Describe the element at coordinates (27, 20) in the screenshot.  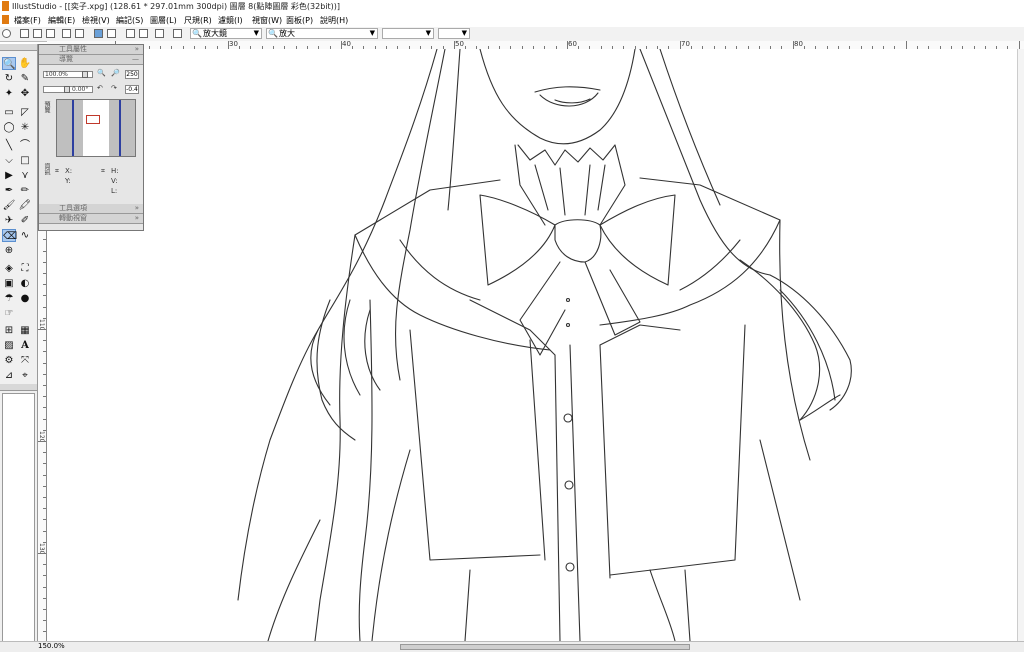
I see `menu-file: 檔案(F)` at that location.